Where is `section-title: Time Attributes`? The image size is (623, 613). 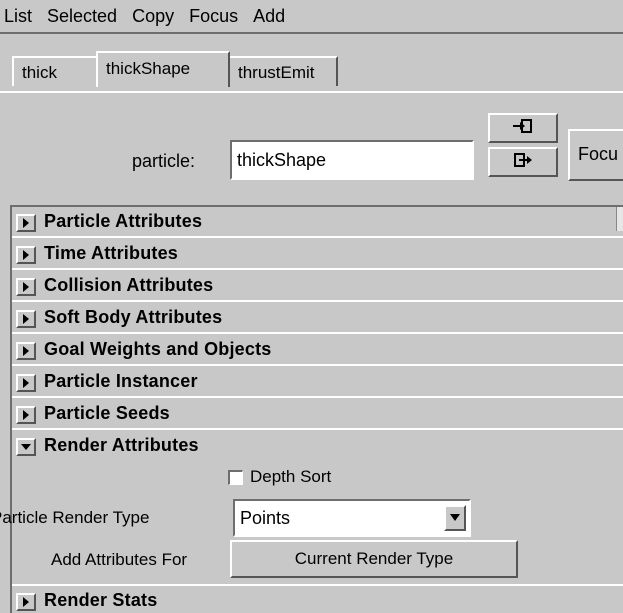
section-title: Time Attributes is located at coordinates (111, 253).